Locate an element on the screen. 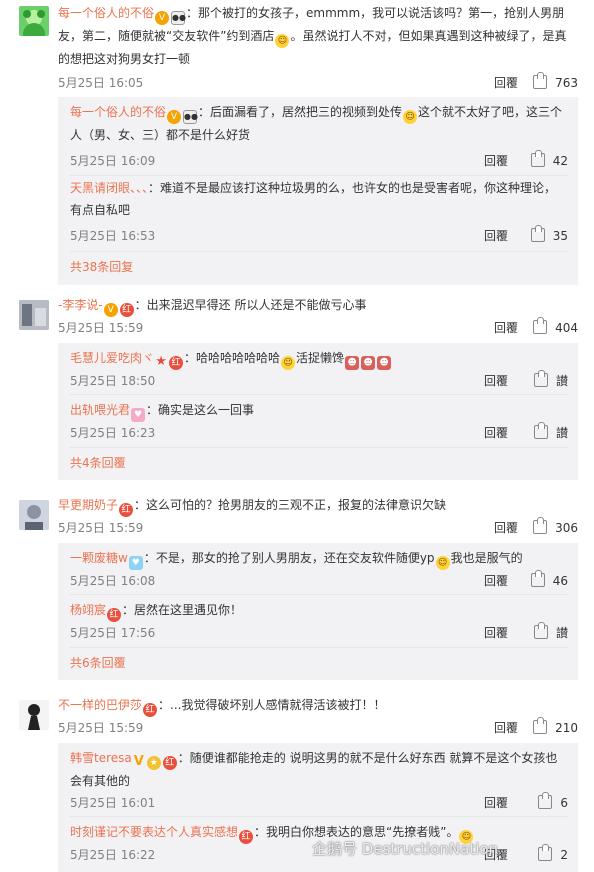 This screenshot has height=872, width=594. like-button: 2 is located at coordinates (553, 855).